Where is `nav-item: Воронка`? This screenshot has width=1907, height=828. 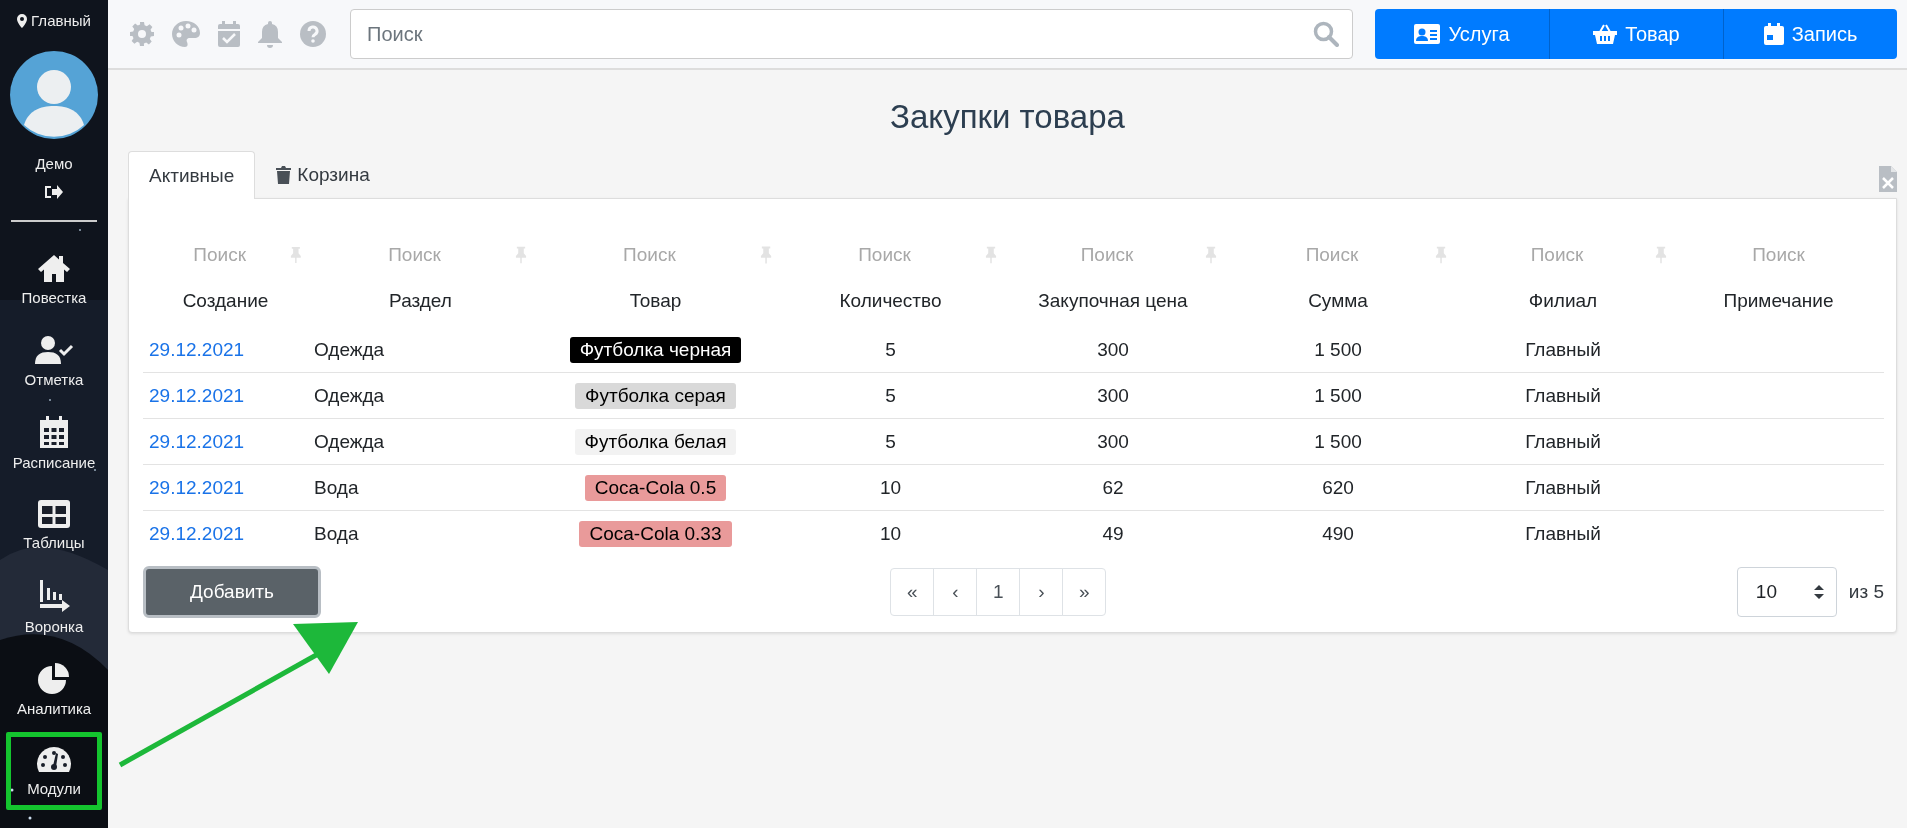 nav-item: Воронка is located at coordinates (54, 607).